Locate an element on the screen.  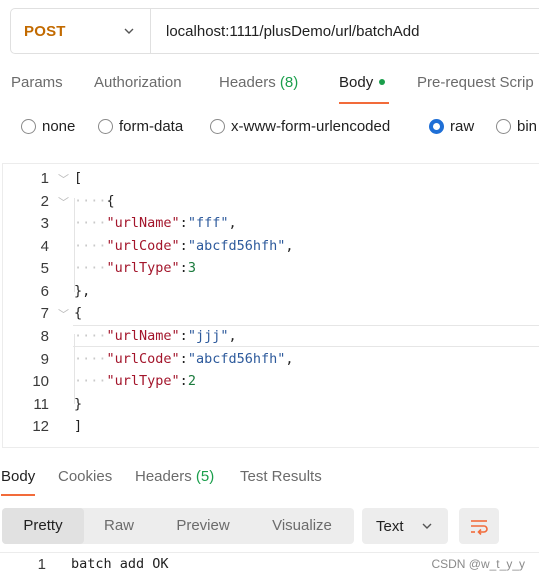
tab-body: Body is located at coordinates (364, 89).